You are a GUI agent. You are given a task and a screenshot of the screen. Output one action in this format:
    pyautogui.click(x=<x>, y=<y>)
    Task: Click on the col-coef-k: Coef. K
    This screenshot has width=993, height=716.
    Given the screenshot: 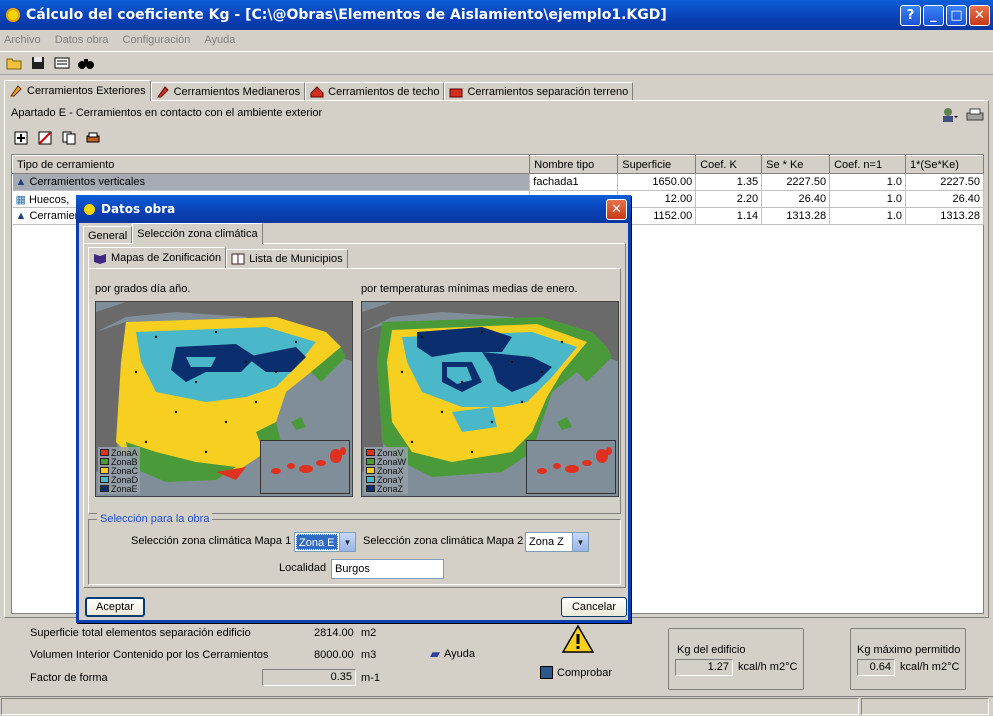 What is the action you would take?
    pyautogui.click(x=729, y=164)
    